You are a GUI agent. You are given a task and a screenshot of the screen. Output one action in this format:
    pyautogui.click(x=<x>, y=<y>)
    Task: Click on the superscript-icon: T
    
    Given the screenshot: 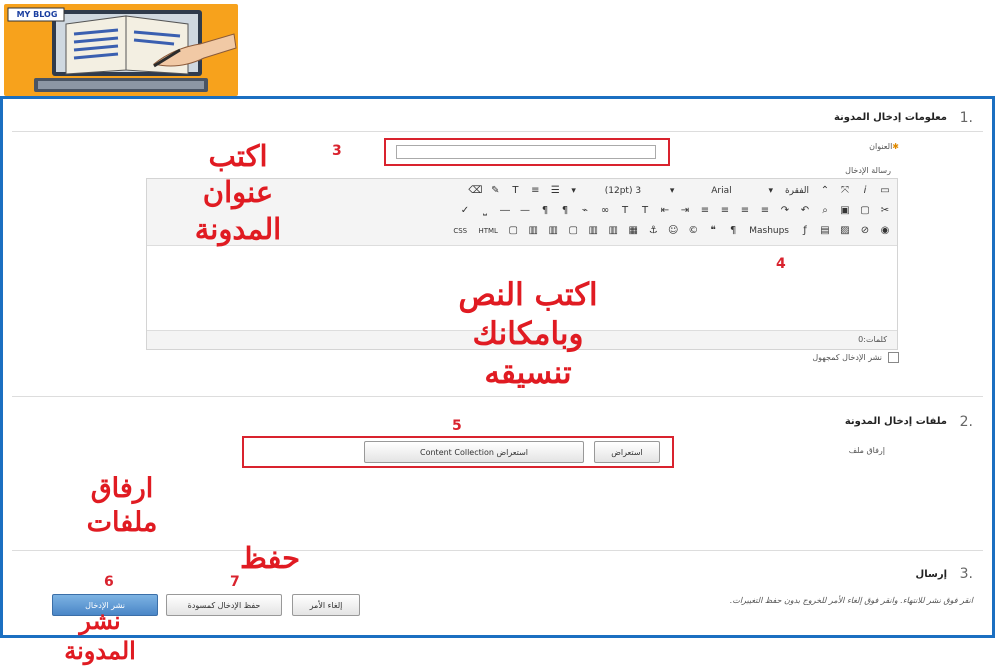 What is the action you would take?
    pyautogui.click(x=645, y=211)
    